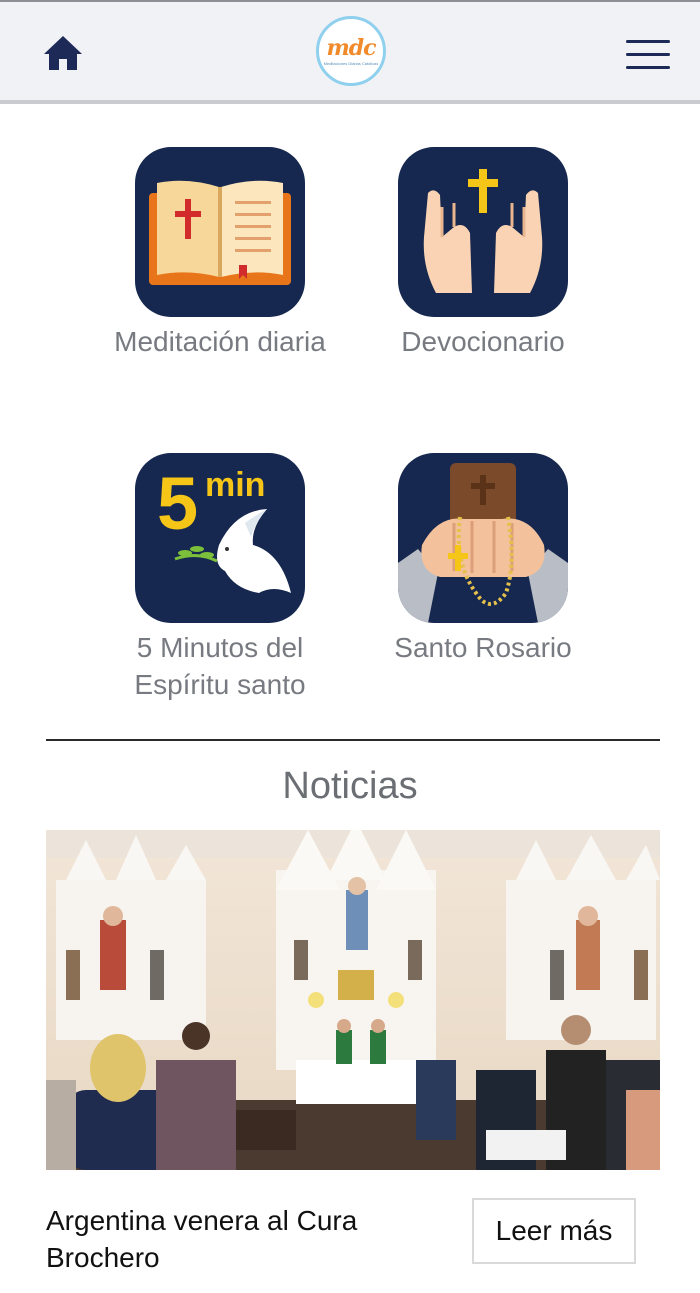  Describe the element at coordinates (554, 1231) in the screenshot. I see `read-more-button: Leer más` at that location.